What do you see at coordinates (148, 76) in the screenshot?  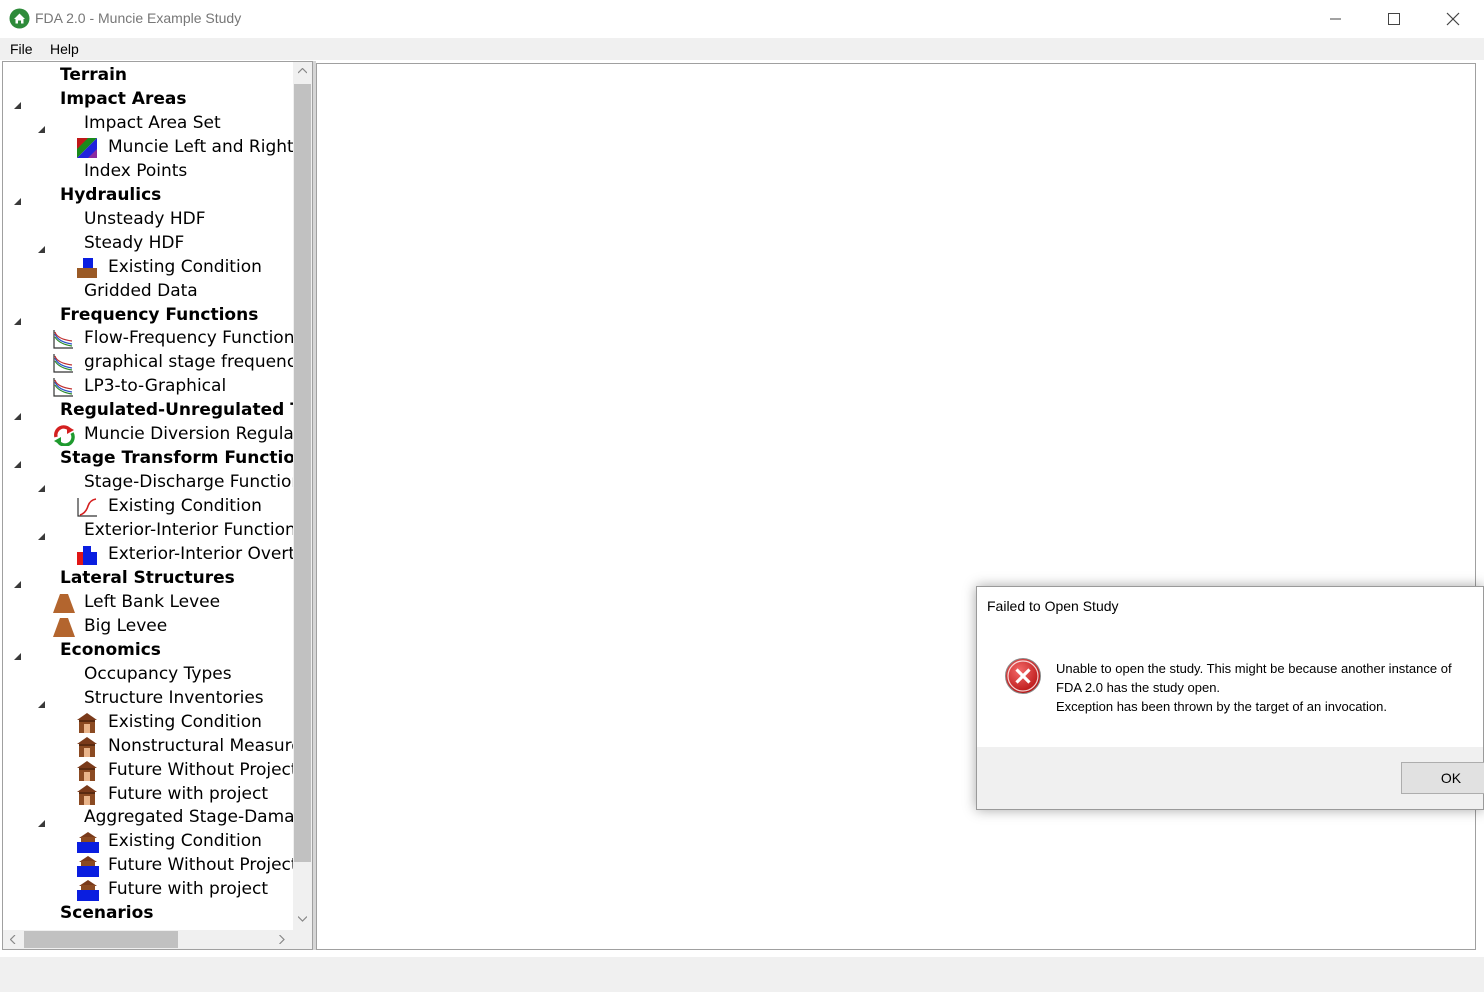 I see `tree-item: Terrain` at bounding box center [148, 76].